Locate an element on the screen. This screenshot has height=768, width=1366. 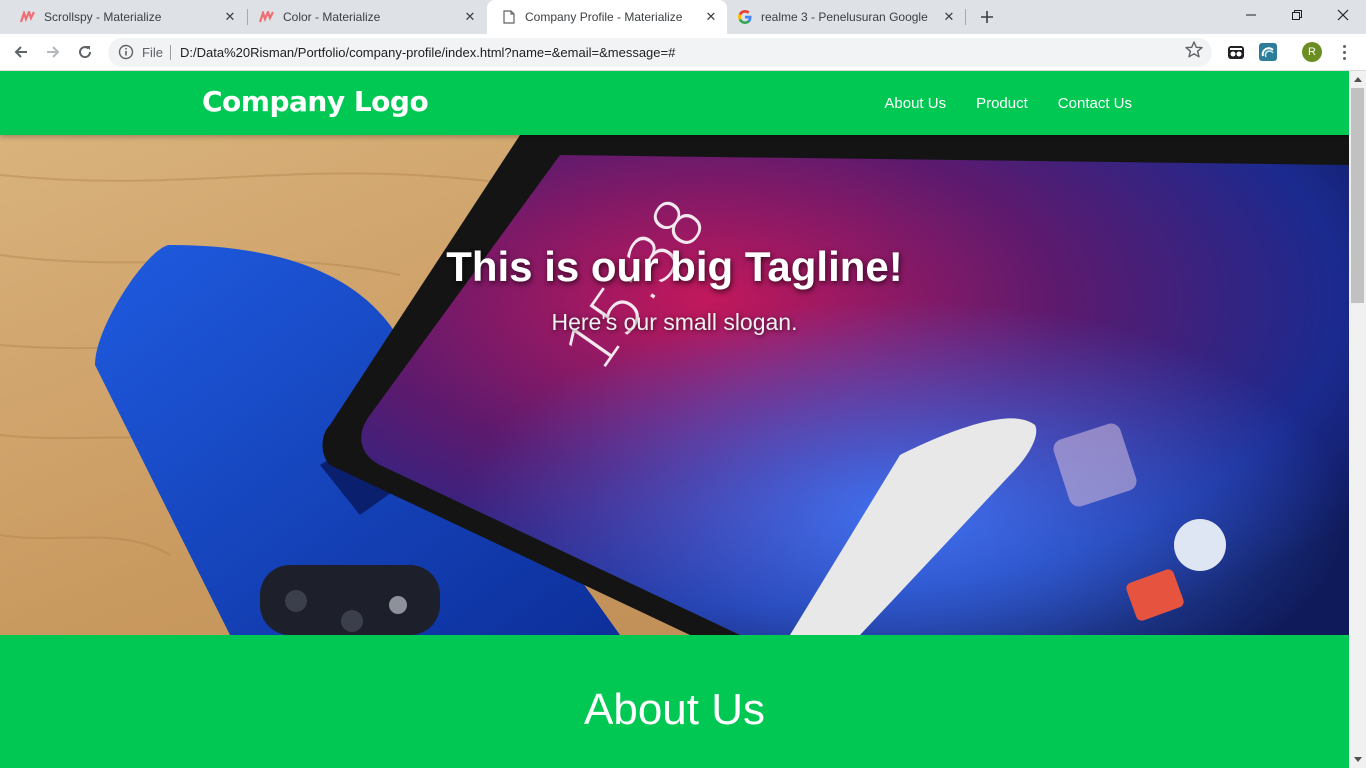
minimize-button is located at coordinates (1251, 15).